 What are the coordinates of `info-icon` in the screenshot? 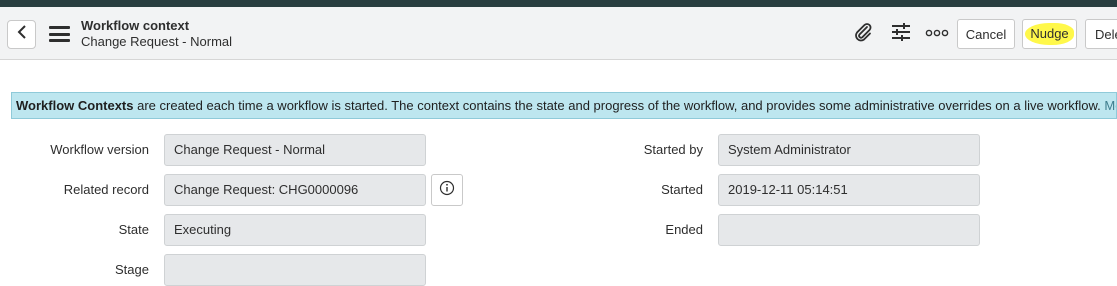 It's located at (447, 190).